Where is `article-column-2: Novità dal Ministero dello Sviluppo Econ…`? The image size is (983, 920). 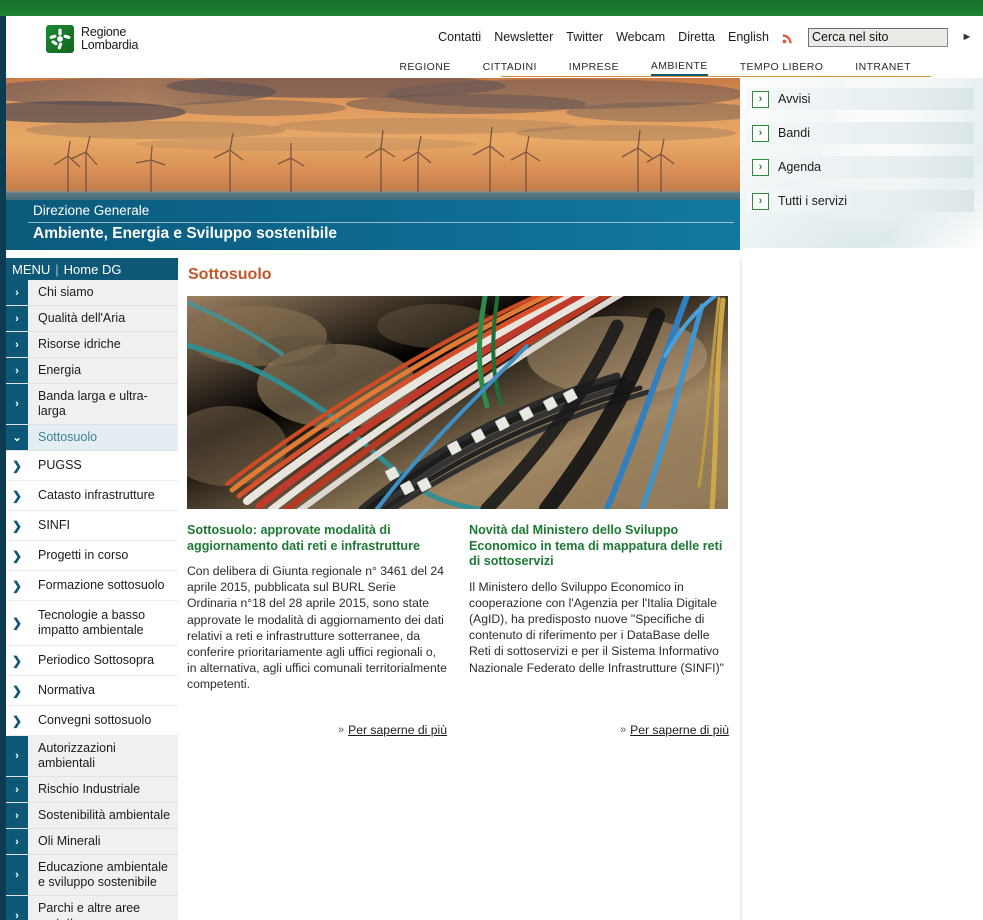
article-column-2: Novità dal Ministero dello Sviluppo Econ… is located at coordinates (599, 608).